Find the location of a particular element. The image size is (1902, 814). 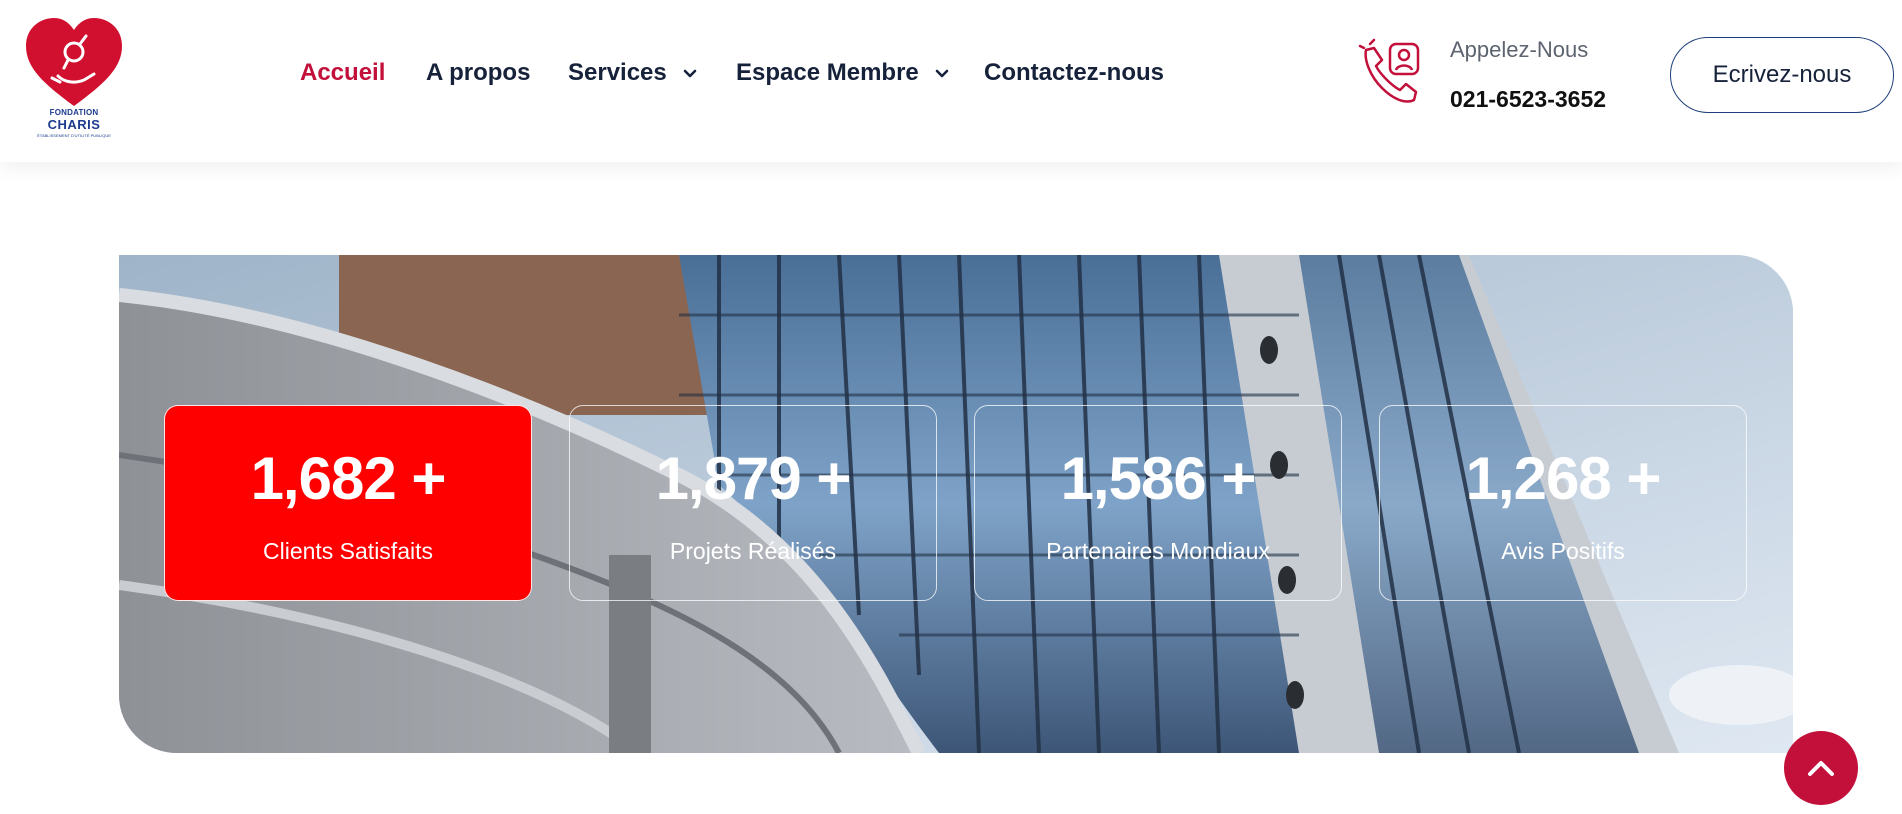

nav-item-accueil: Accueil is located at coordinates (342, 73).